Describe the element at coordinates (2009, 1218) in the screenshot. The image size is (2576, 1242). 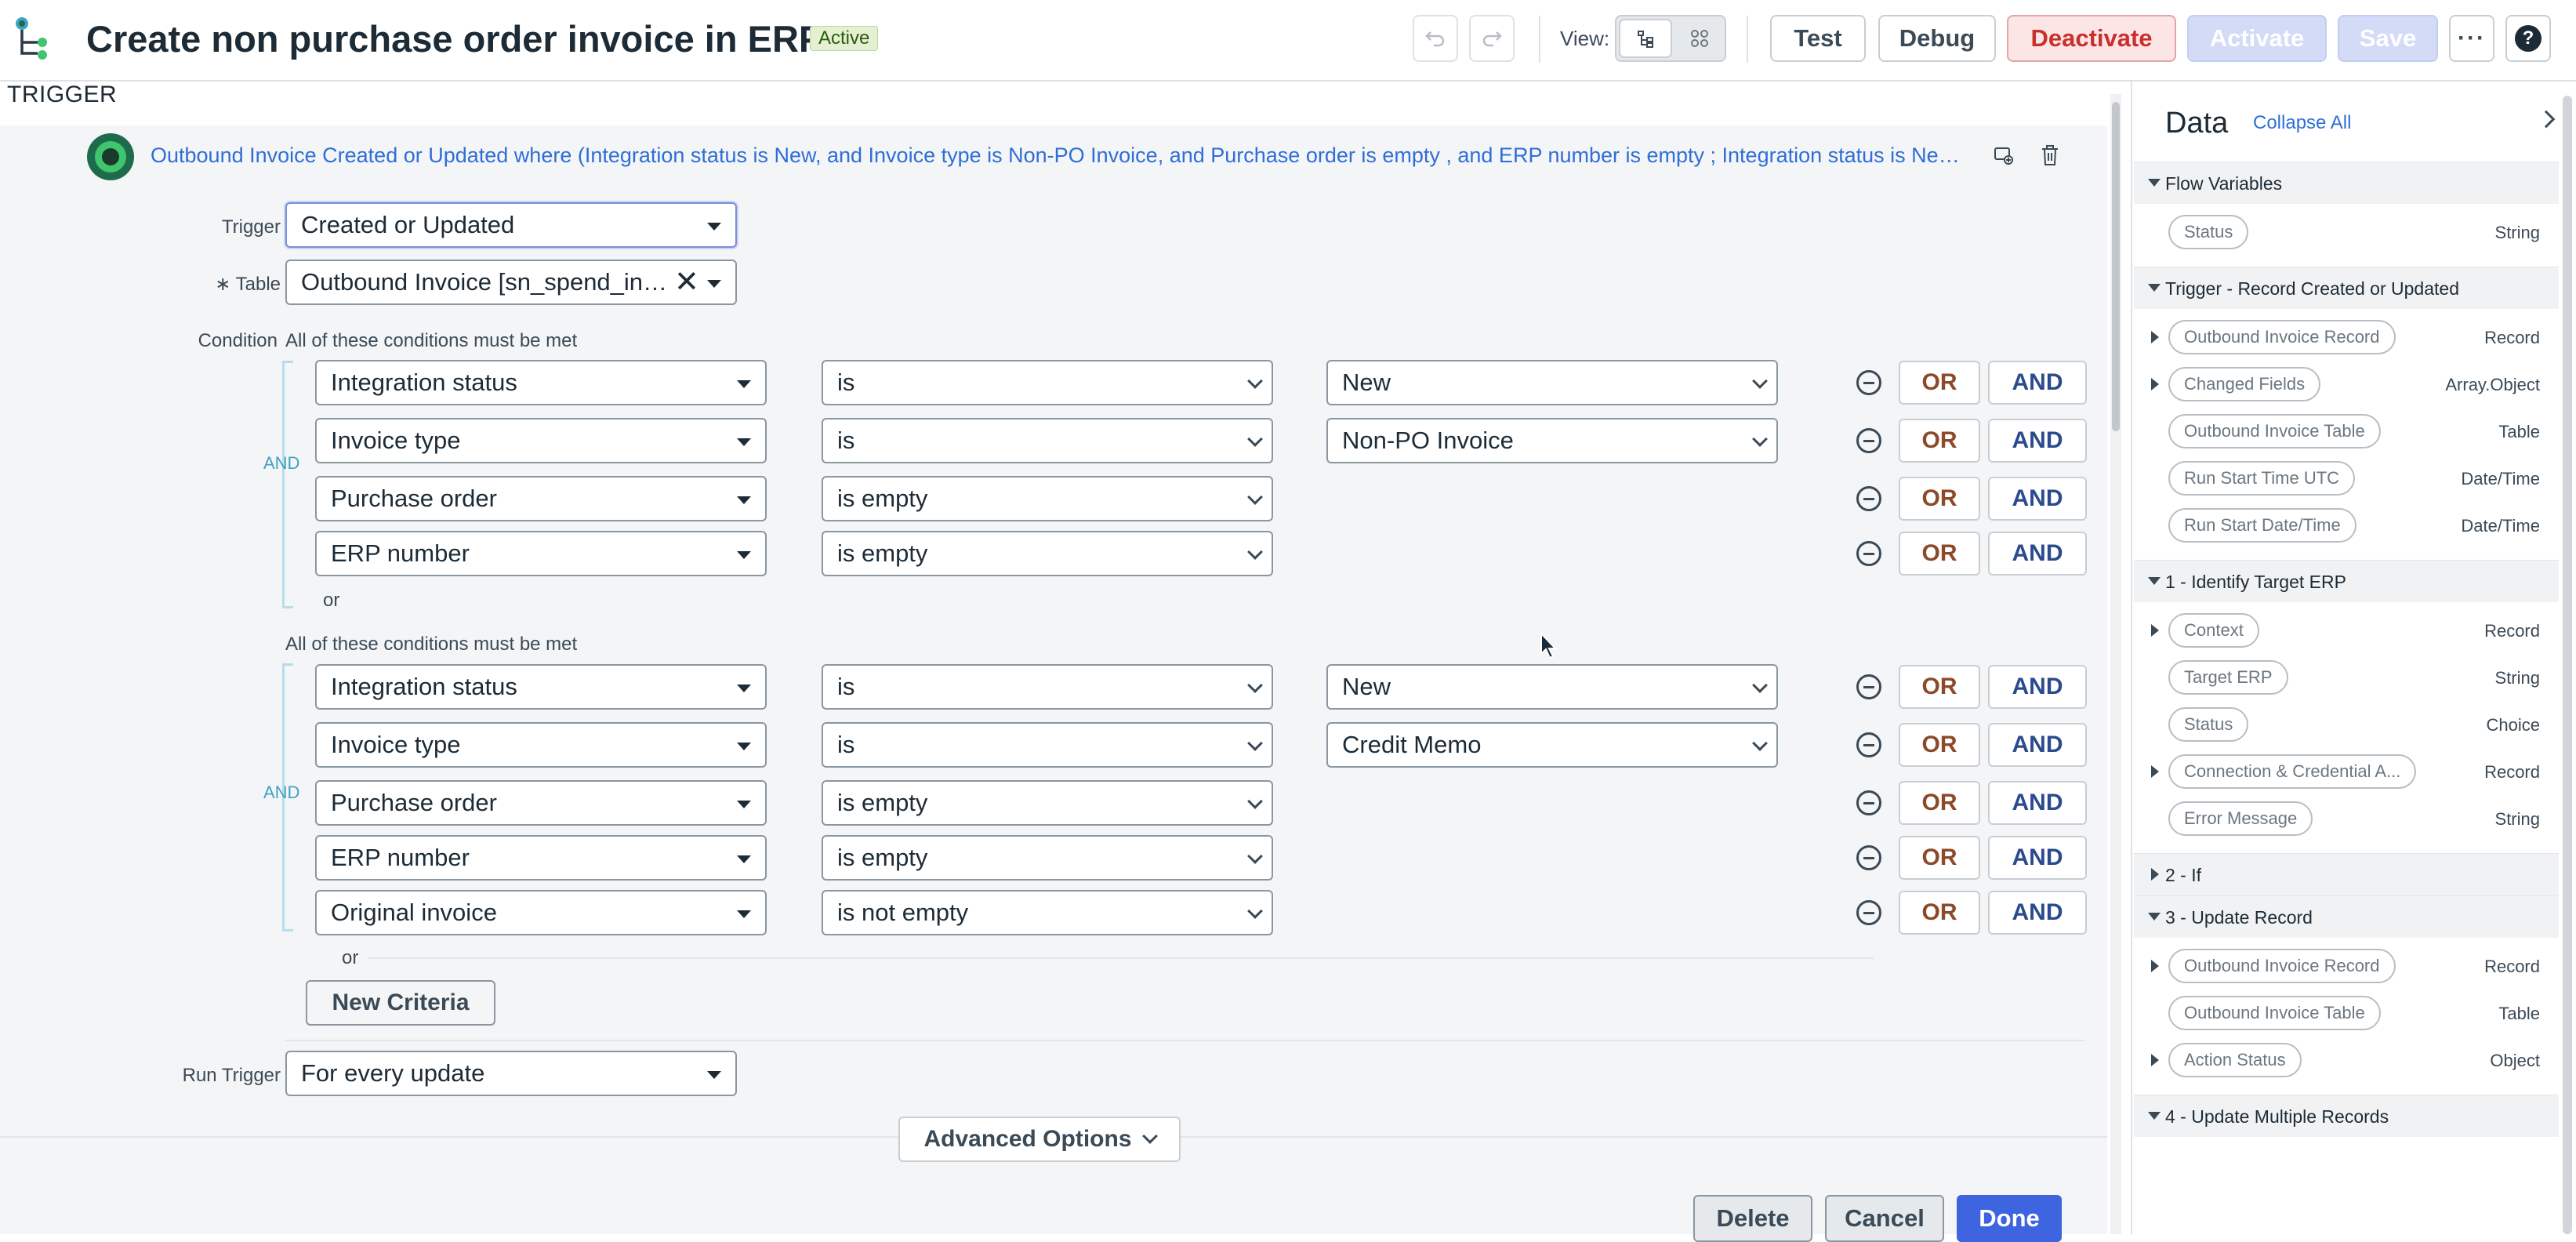
I see `done-button: Done` at that location.